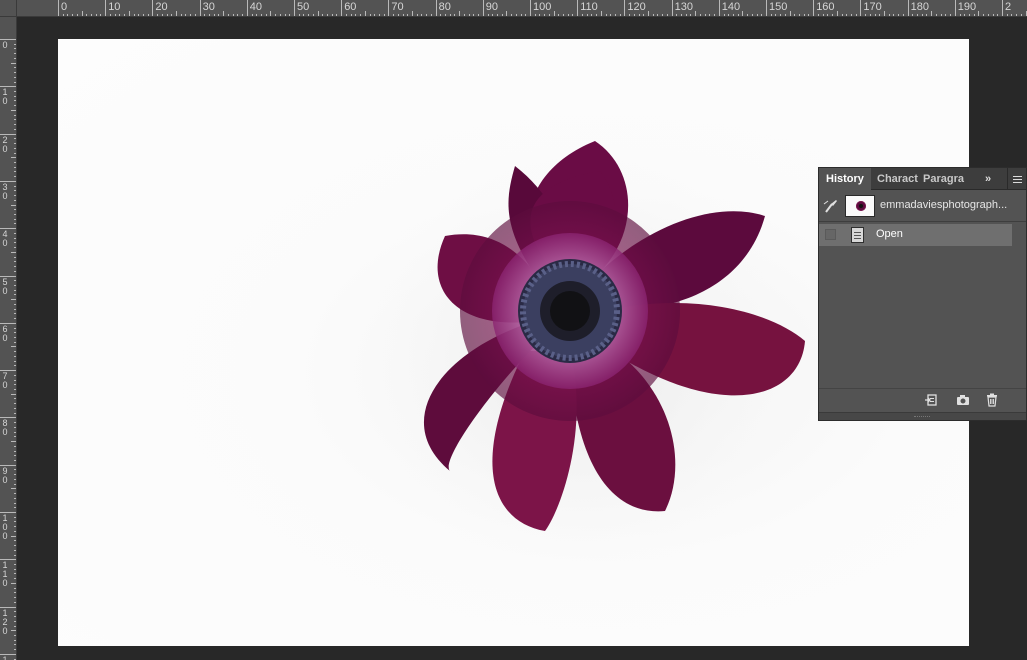 The width and height of the screenshot is (1027, 660). What do you see at coordinates (778, 7) in the screenshot?
I see `ruler-top-label: 150` at bounding box center [778, 7].